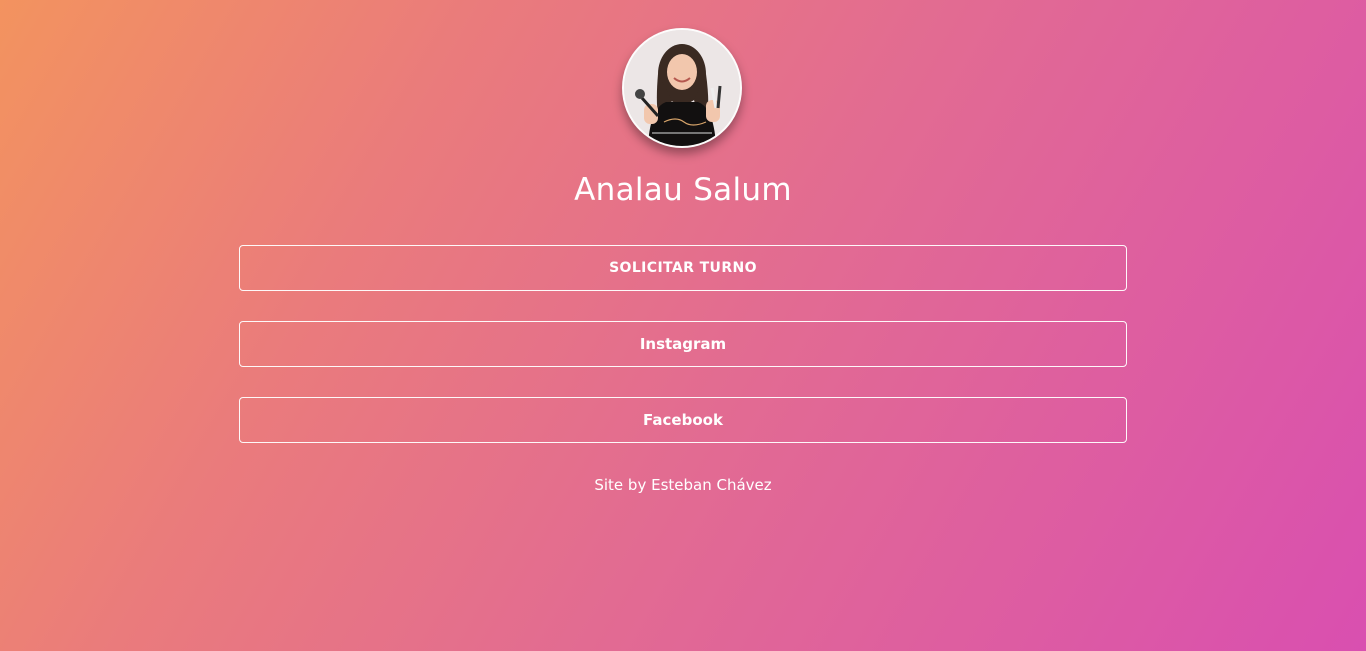  I want to click on profile-avatar, so click(682, 88).